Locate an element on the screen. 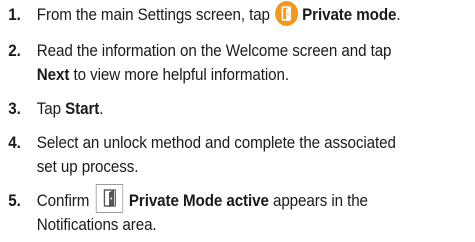  step-text: From the main Settings screen, tap is located at coordinates (153, 15).